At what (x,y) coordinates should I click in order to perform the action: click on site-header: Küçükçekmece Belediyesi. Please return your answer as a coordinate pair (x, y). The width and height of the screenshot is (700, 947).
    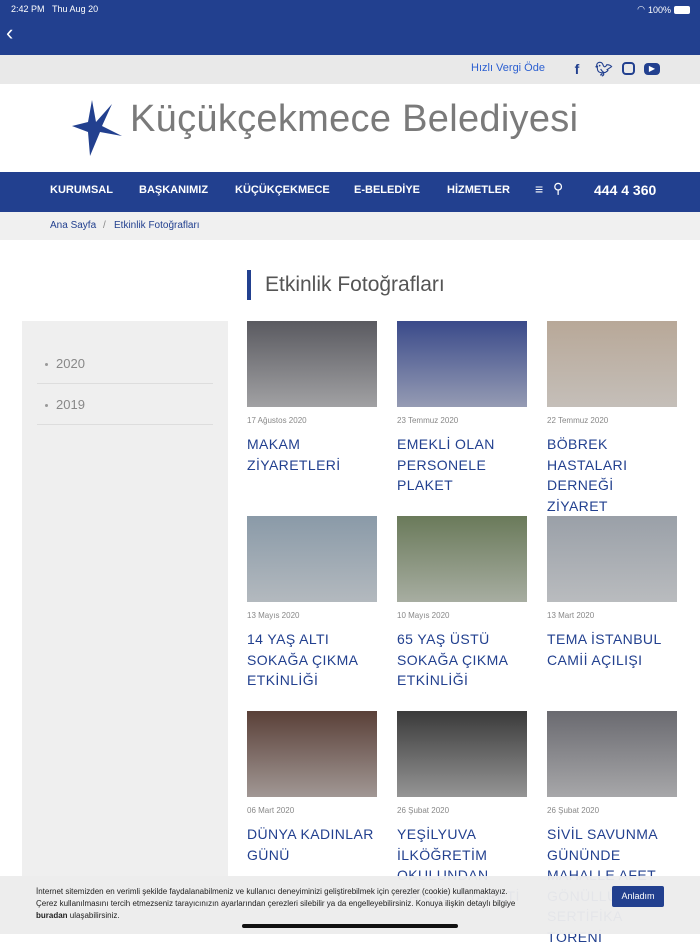
    Looking at the image, I should click on (350, 128).